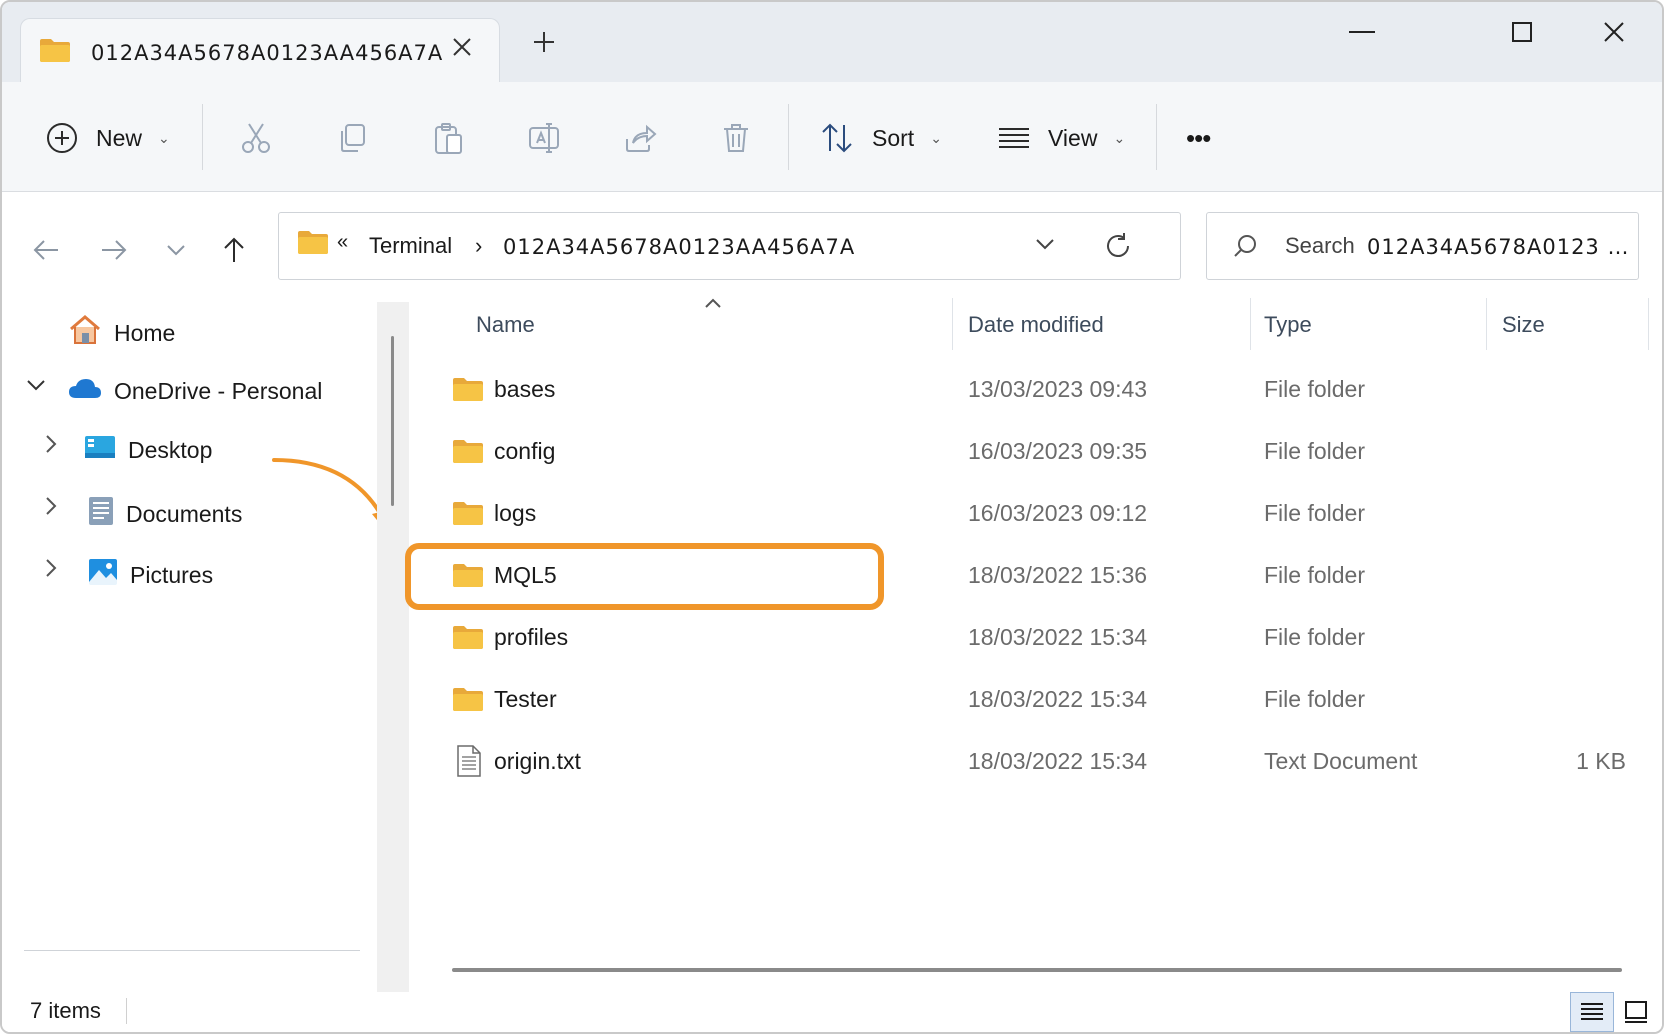 This screenshot has width=1664, height=1034. Describe the element at coordinates (1592, 1012) in the screenshot. I see `details-view-button` at that location.